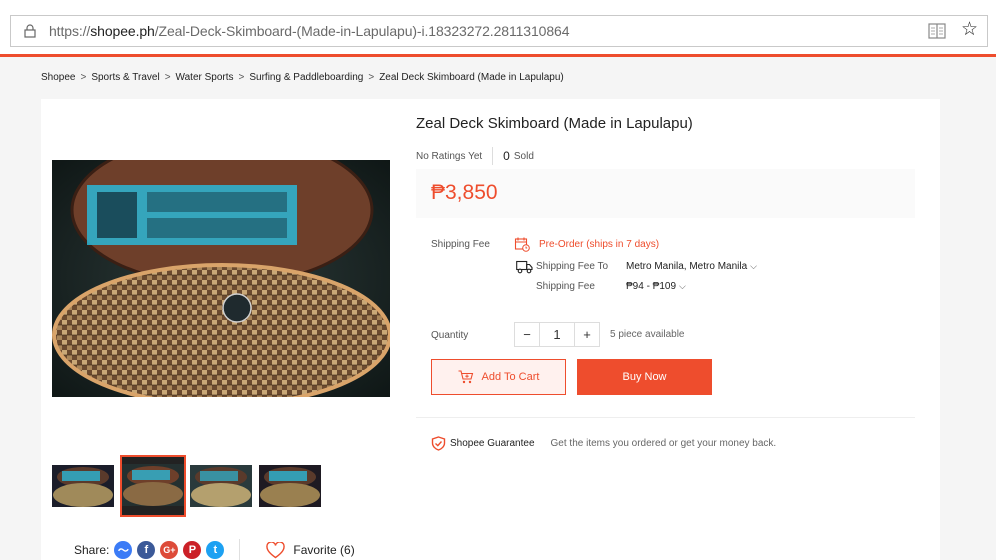 This screenshot has width=996, height=560. What do you see at coordinates (665, 193) in the screenshot?
I see `price-box: ₱3,850` at bounding box center [665, 193].